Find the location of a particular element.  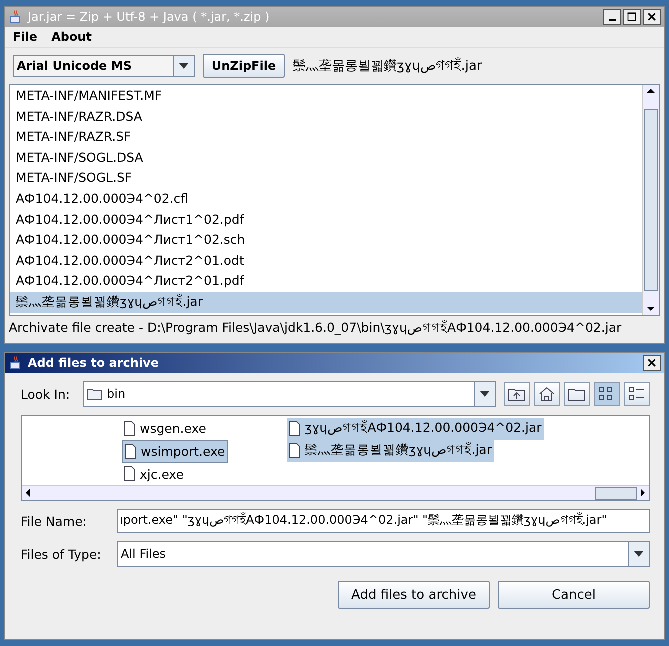

directory-entry: xjc.exe is located at coordinates (154, 474).